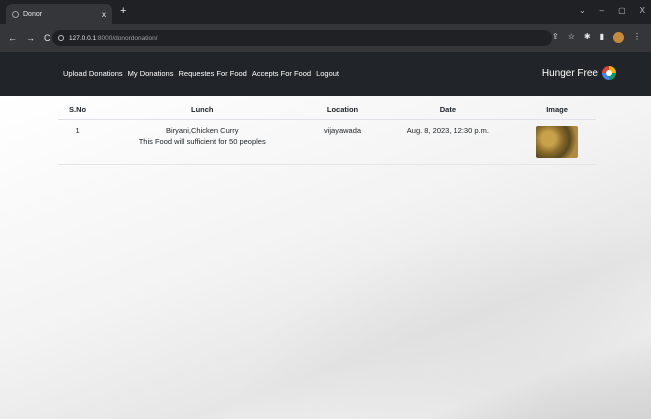 Image resolution: width=651 pixels, height=419 pixels. I want to click on lunch-title: Biryani,Chicken Curry, so click(202, 130).